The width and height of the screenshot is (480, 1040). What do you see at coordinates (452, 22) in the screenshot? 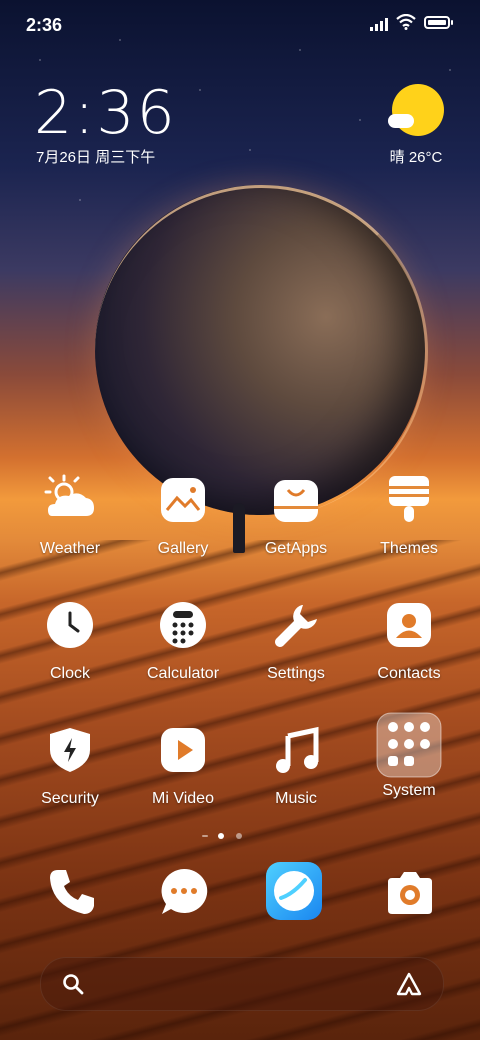
I see `battery-tip` at bounding box center [452, 22].